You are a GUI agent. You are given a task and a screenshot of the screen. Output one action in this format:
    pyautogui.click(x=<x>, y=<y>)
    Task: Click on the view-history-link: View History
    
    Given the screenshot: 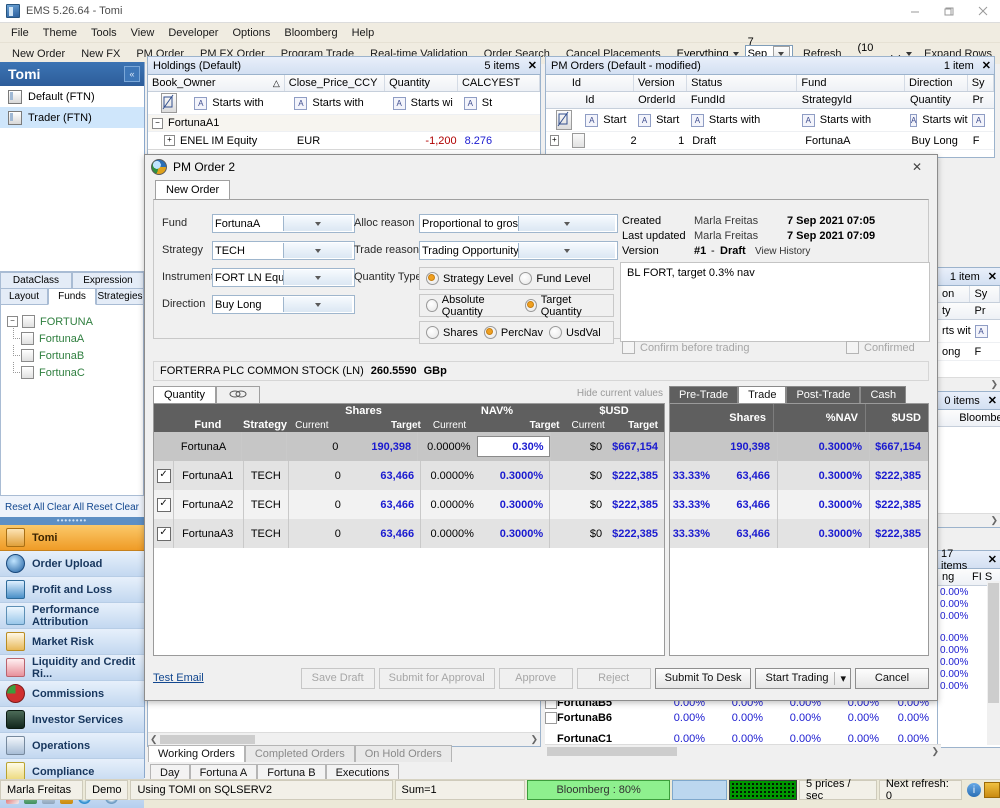 What is the action you would take?
    pyautogui.click(x=782, y=251)
    